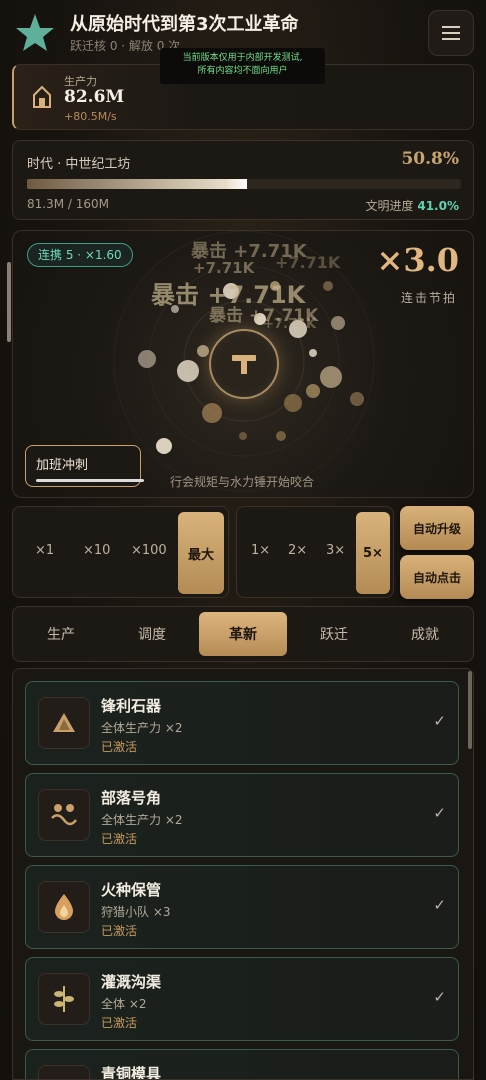 This screenshot has width=486, height=1080. Describe the element at coordinates (242, 815) in the screenshot. I see `upgrade-item: 部落号角 全体生产力 ×2 已激活 ✓` at that location.